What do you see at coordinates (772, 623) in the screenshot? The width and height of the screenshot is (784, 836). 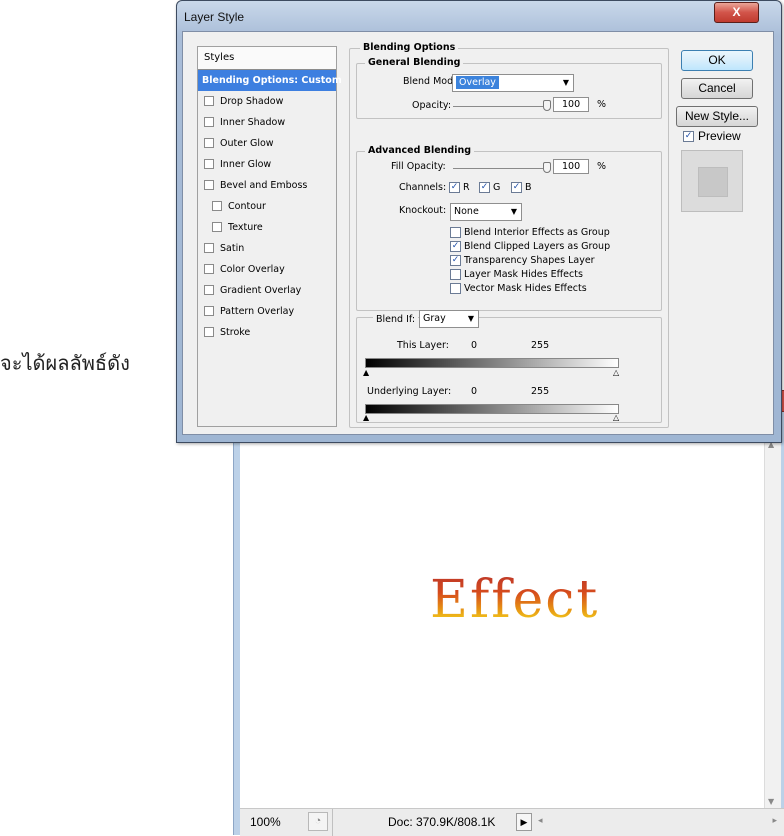 I see `vertical-scrollbar: ▲ ▼` at bounding box center [772, 623].